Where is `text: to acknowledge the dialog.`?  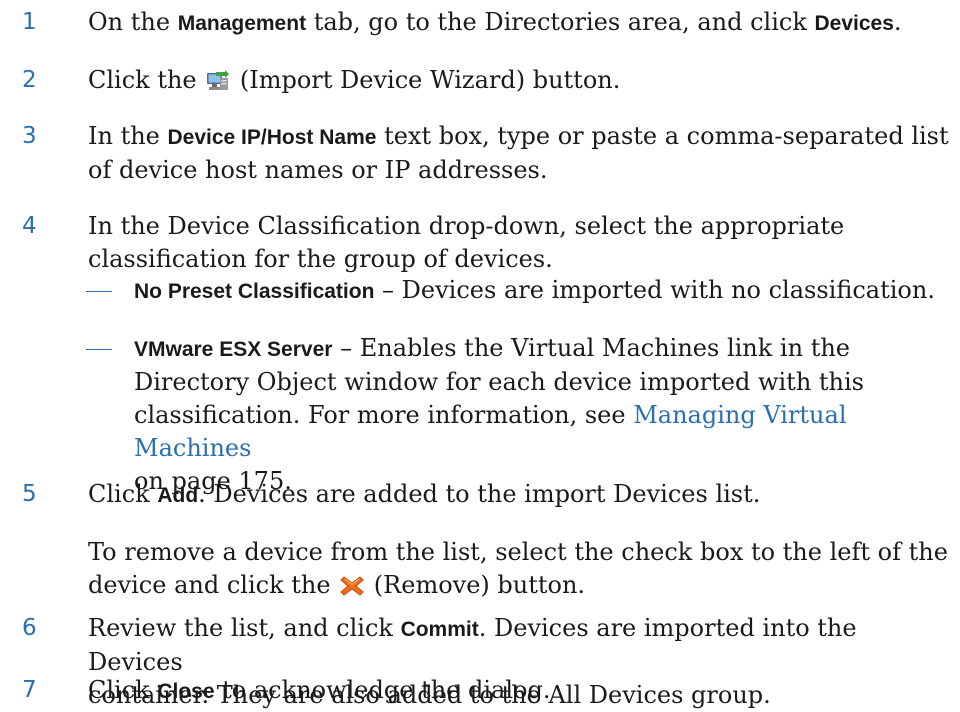 text: to acknowledge the dialog. is located at coordinates (382, 690).